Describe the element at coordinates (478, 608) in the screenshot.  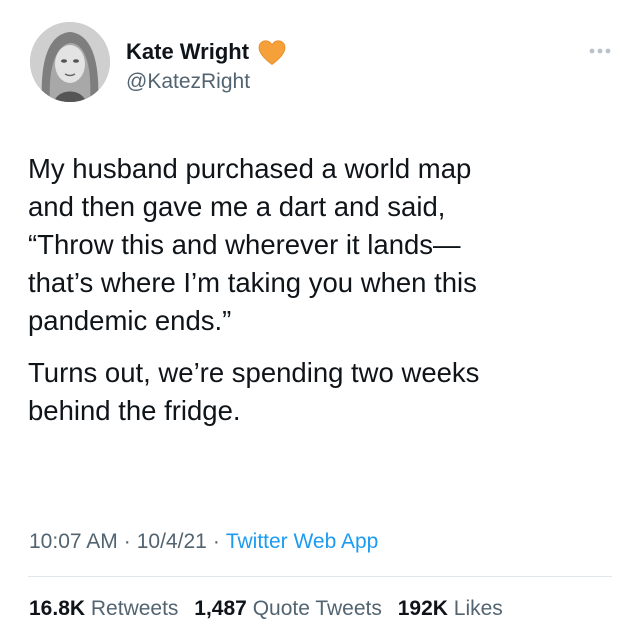
I see `likes-label: Likes` at that location.